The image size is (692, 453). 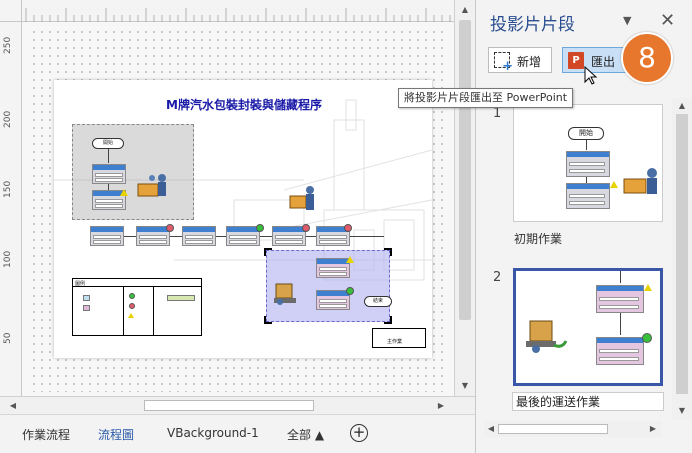 I want to click on end-terminator: 結束, so click(x=378, y=301).